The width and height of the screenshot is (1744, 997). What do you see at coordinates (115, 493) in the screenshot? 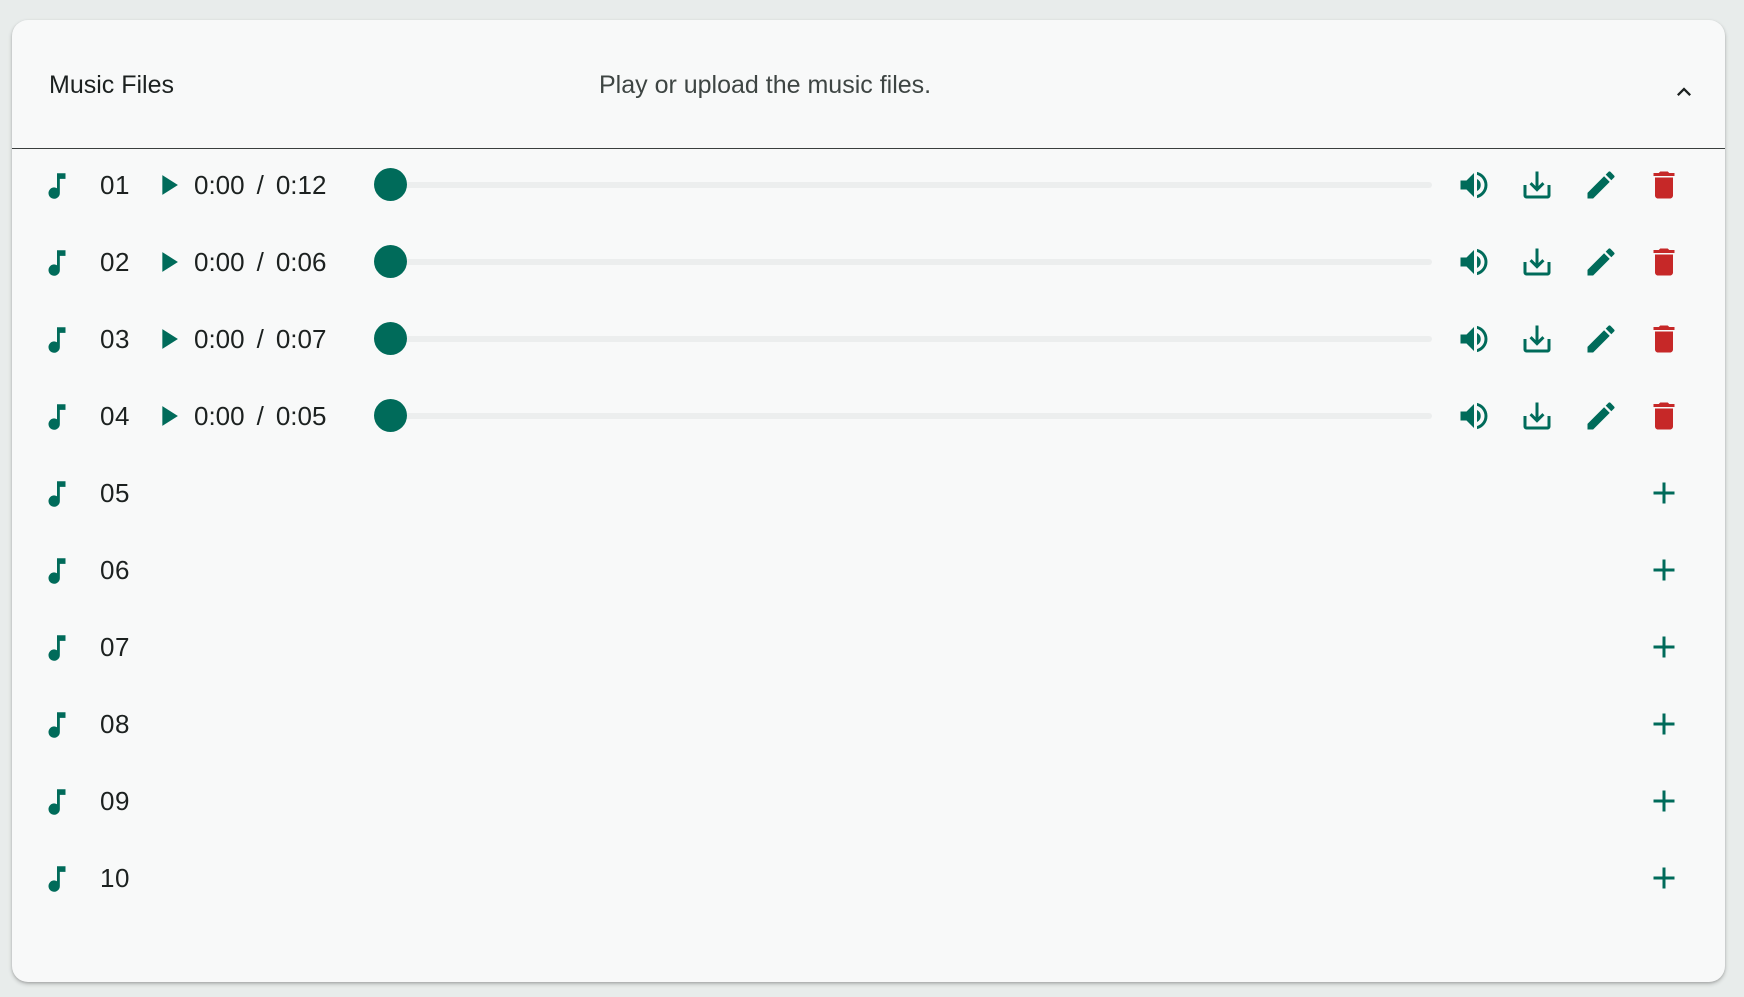
I see `track-number: 05` at bounding box center [115, 493].